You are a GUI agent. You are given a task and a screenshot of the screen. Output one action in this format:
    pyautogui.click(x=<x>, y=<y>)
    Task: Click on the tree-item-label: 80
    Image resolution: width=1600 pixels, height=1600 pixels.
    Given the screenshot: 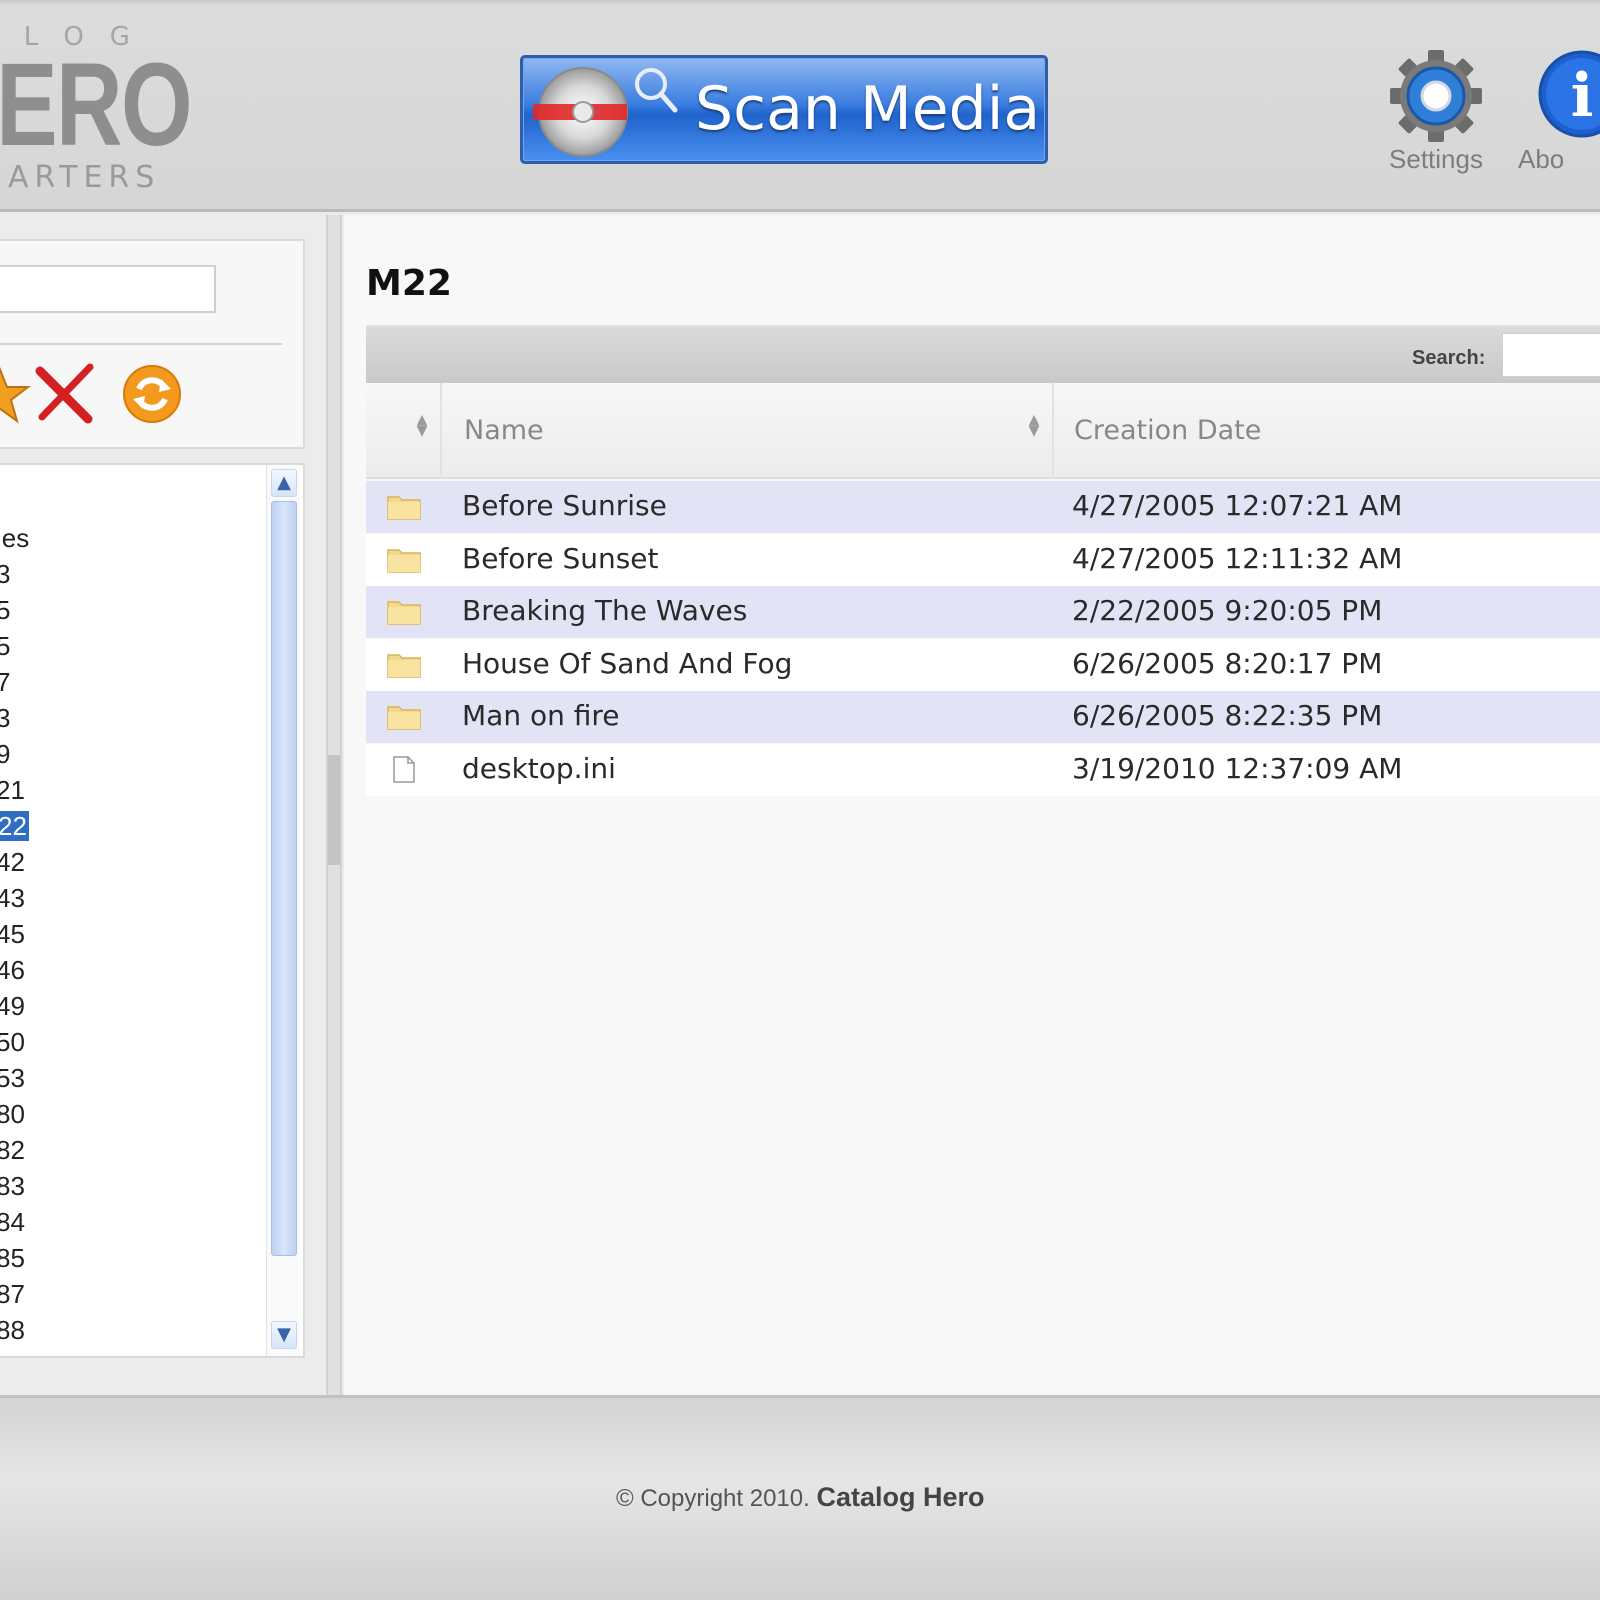 What is the action you would take?
    pyautogui.click(x=12, y=1114)
    